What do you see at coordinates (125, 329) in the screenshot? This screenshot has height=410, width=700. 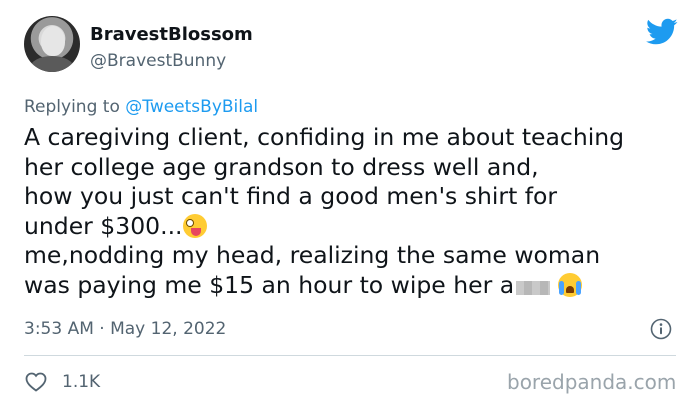 I see `tweet-timestamp: 3:53 AM · May 12, 2022` at bounding box center [125, 329].